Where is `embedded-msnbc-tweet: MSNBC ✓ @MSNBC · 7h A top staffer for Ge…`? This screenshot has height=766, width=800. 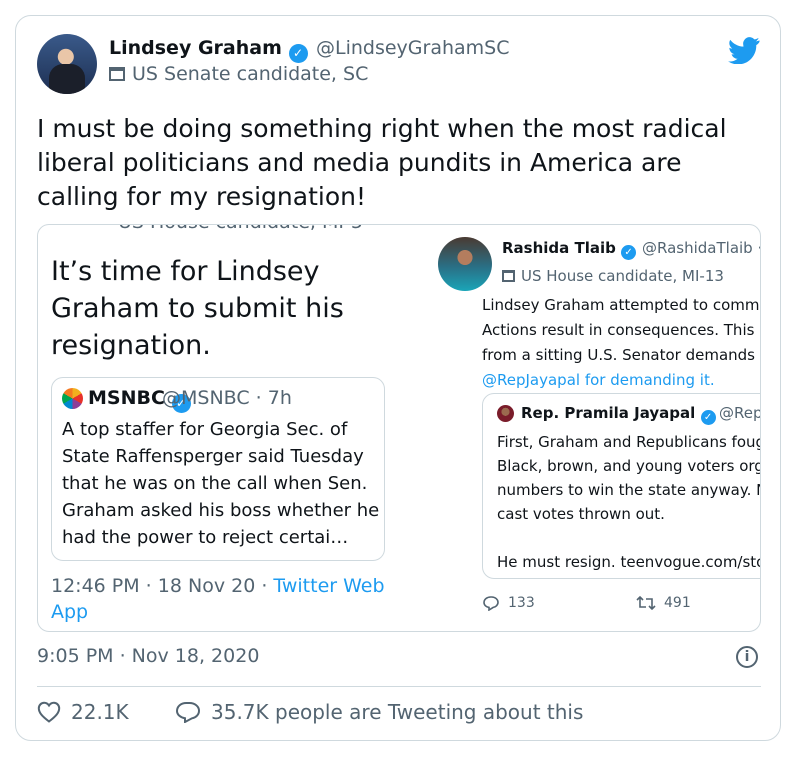
embedded-msnbc-tweet: MSNBC ✓ @MSNBC · 7h A top staffer for Ge… is located at coordinates (218, 469).